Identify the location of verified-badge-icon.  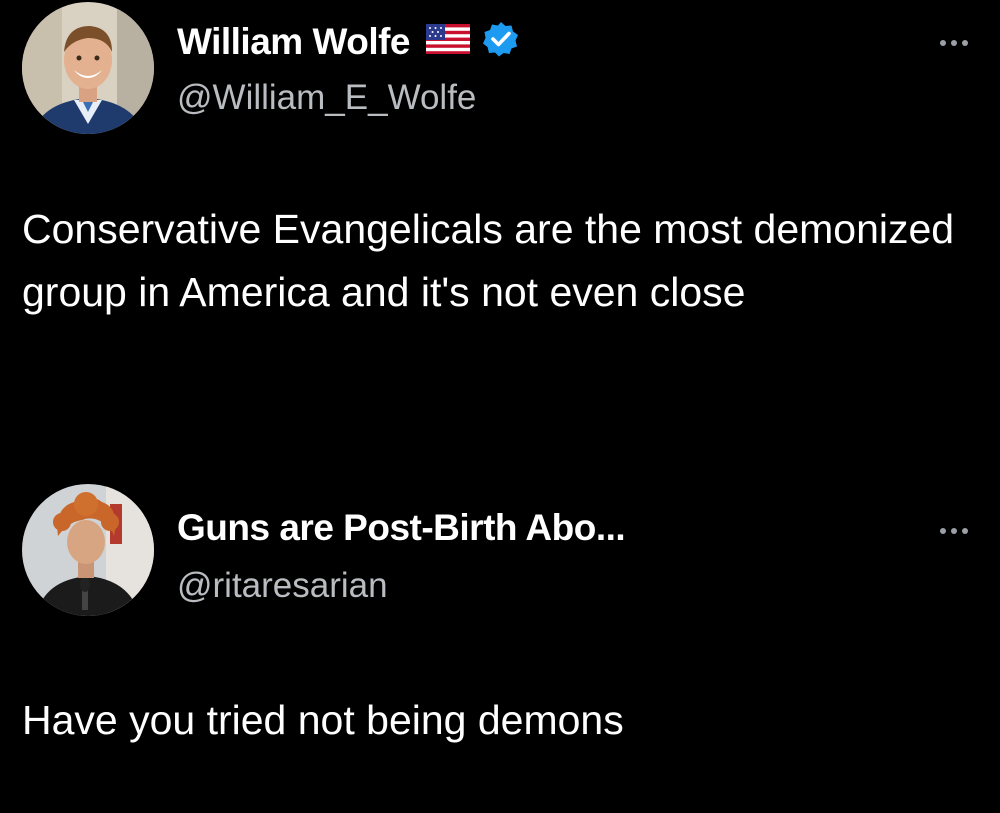
(501, 41).